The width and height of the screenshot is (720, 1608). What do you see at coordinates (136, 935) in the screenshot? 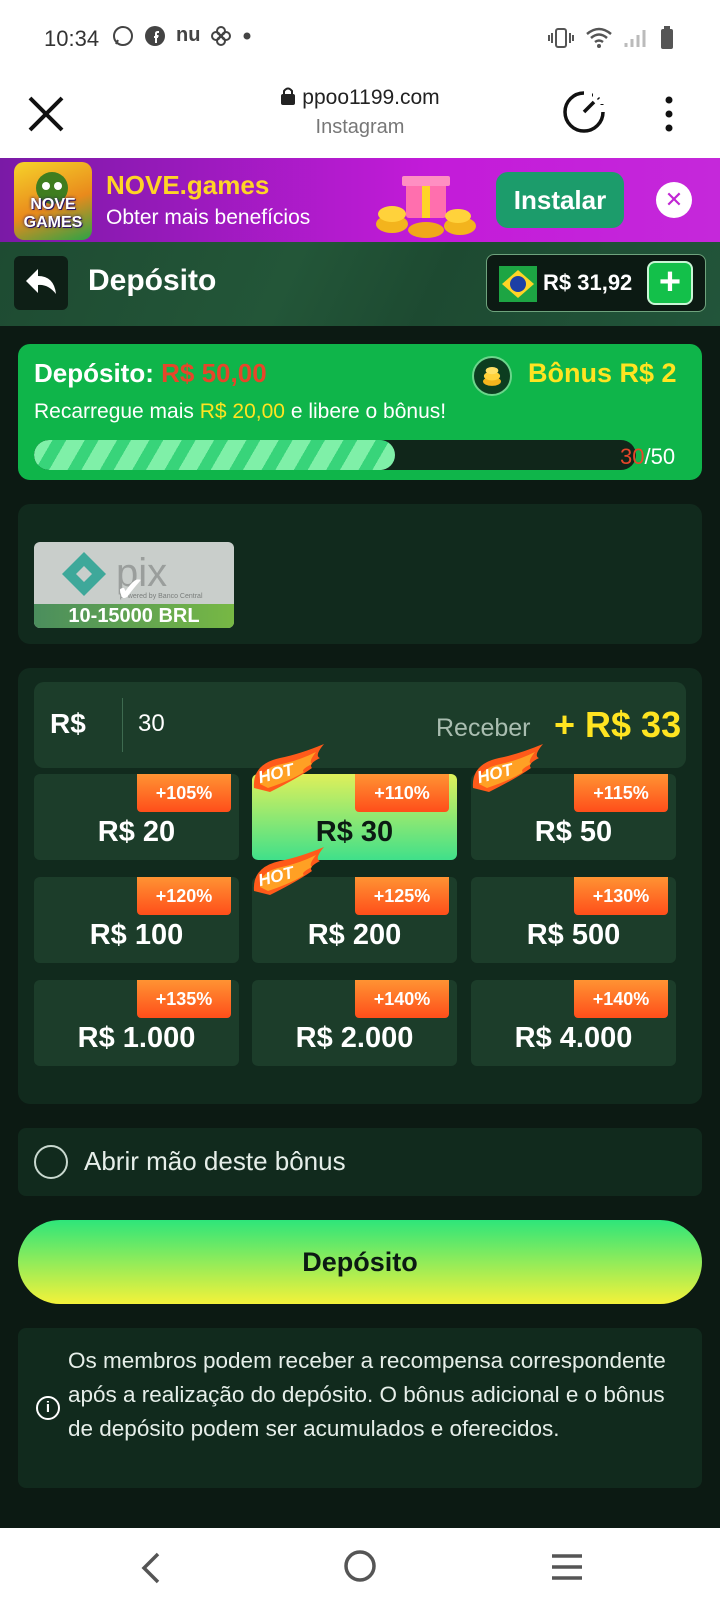
I see `amount-option-label: R$ 100` at bounding box center [136, 935].